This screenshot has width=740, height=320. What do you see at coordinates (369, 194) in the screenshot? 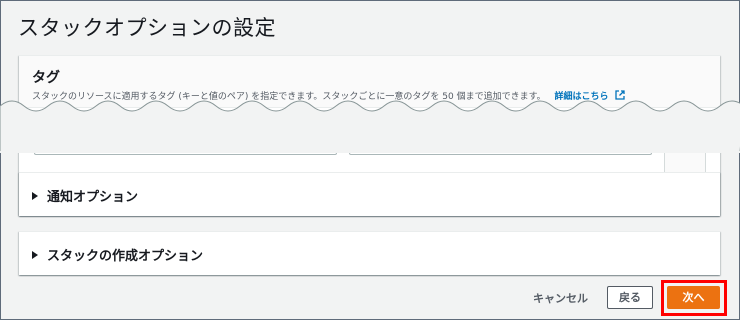
I see `notification-options-panel: 通知オプション` at bounding box center [369, 194].